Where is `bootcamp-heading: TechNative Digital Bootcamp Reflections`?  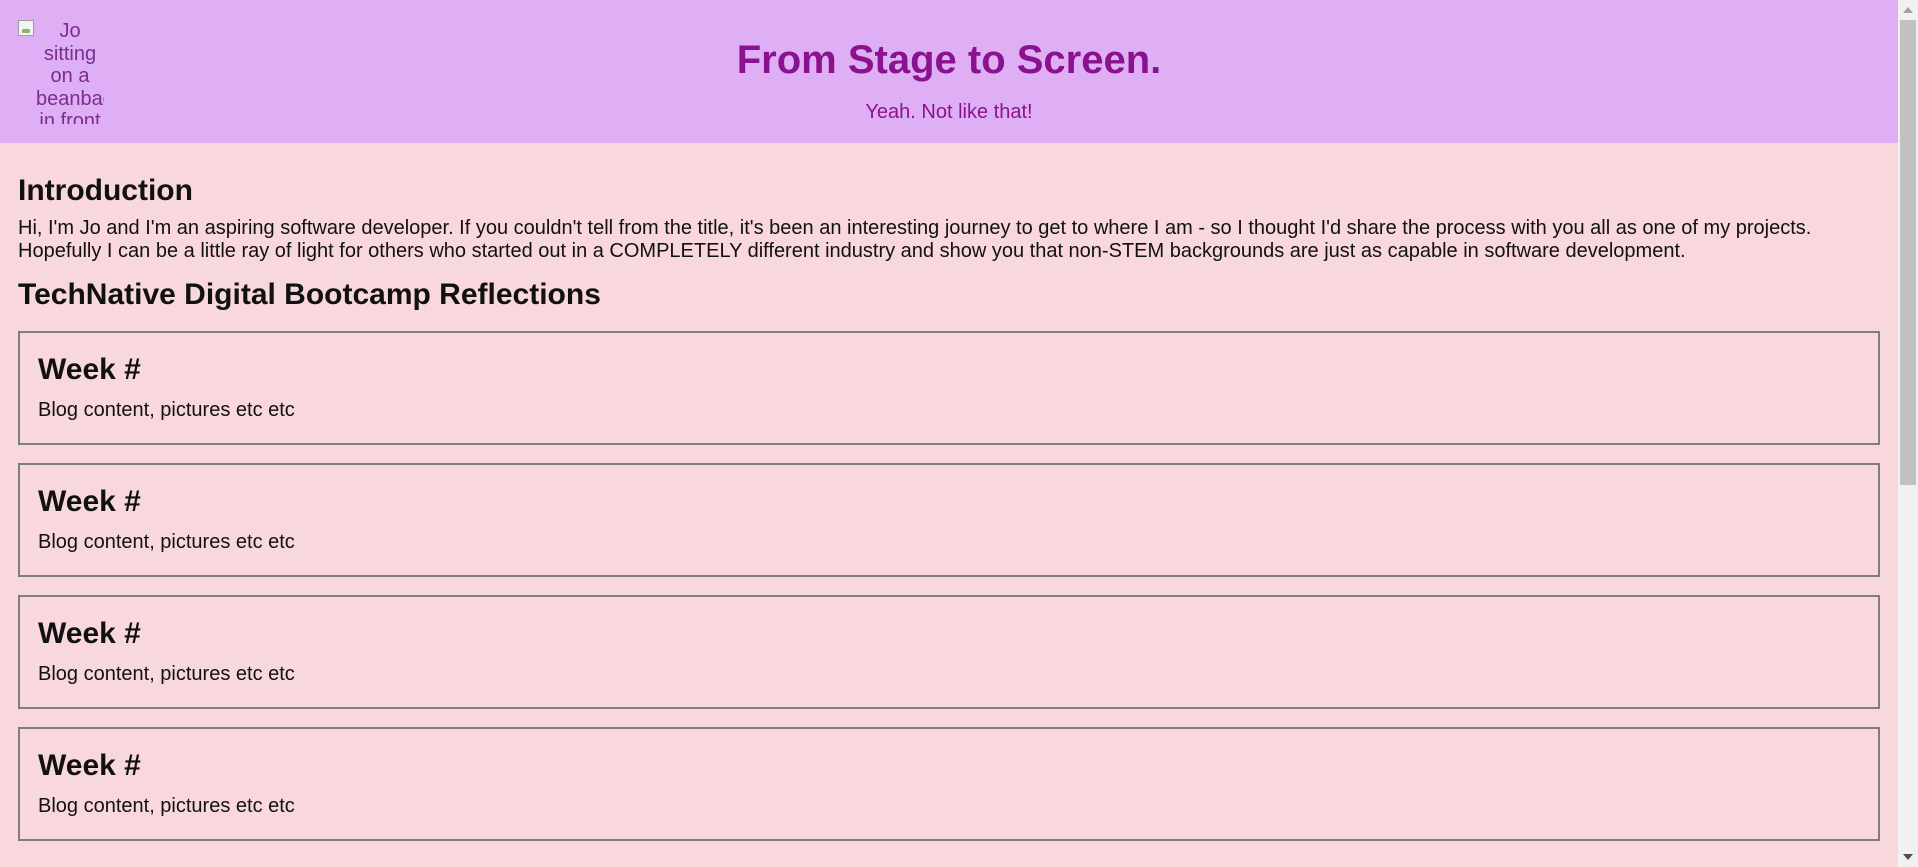 bootcamp-heading: TechNative Digital Bootcamp Reflections is located at coordinates (309, 294).